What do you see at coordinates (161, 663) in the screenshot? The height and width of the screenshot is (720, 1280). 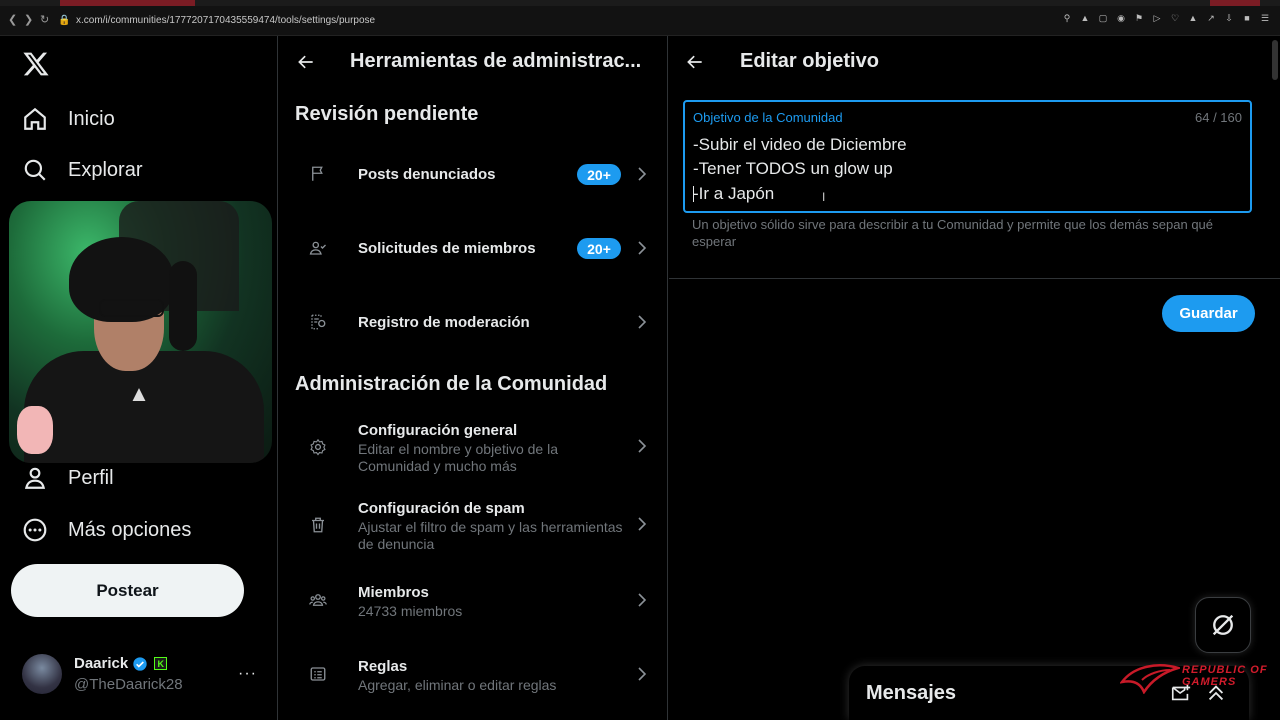 I see `kick-badge: K` at bounding box center [161, 663].